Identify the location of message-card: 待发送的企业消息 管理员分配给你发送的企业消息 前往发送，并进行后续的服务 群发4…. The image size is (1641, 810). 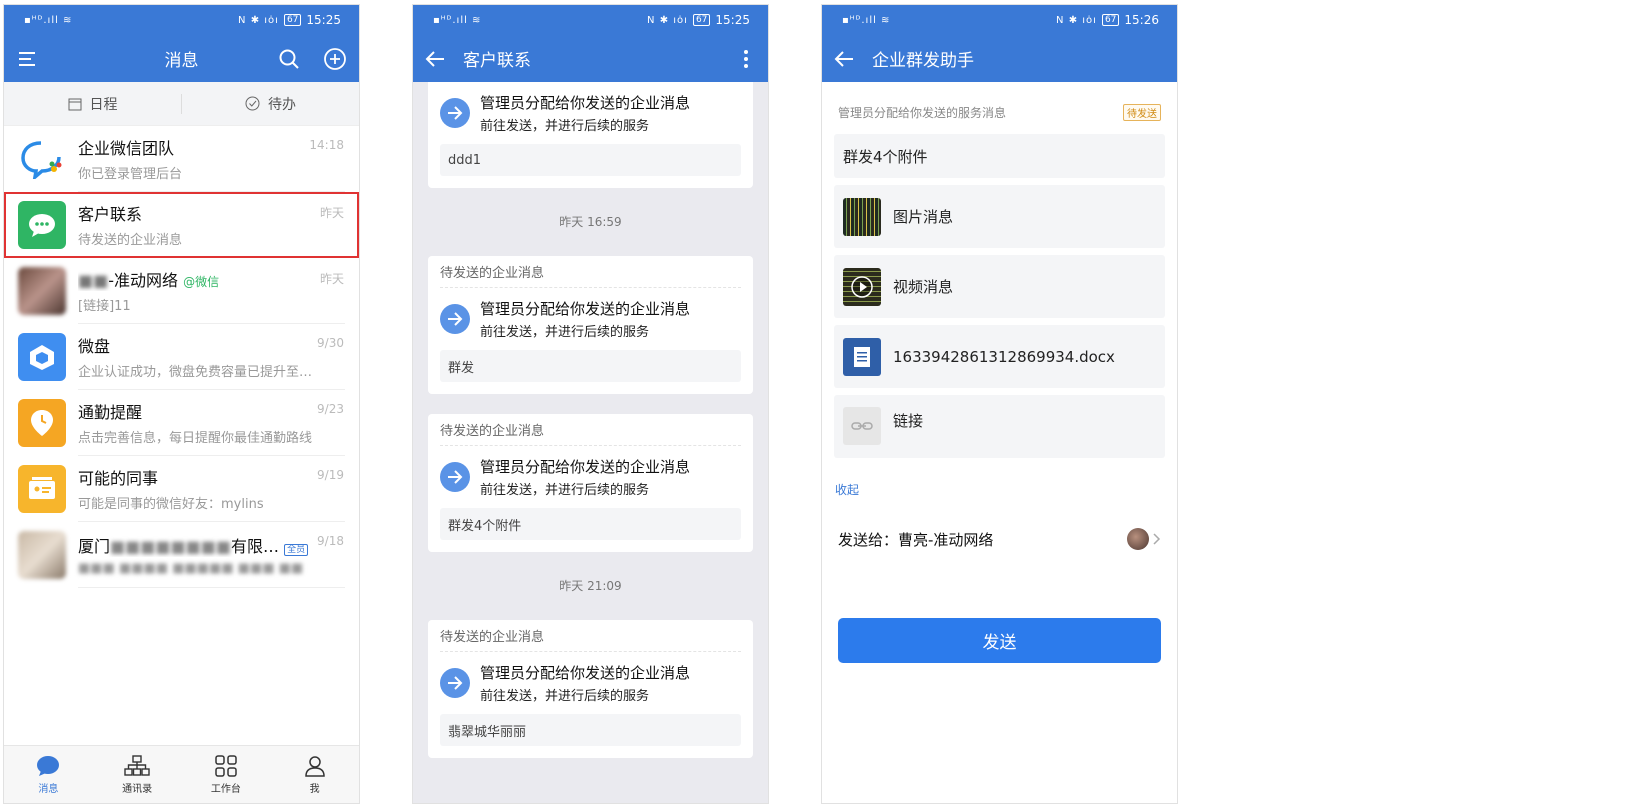
(590, 483).